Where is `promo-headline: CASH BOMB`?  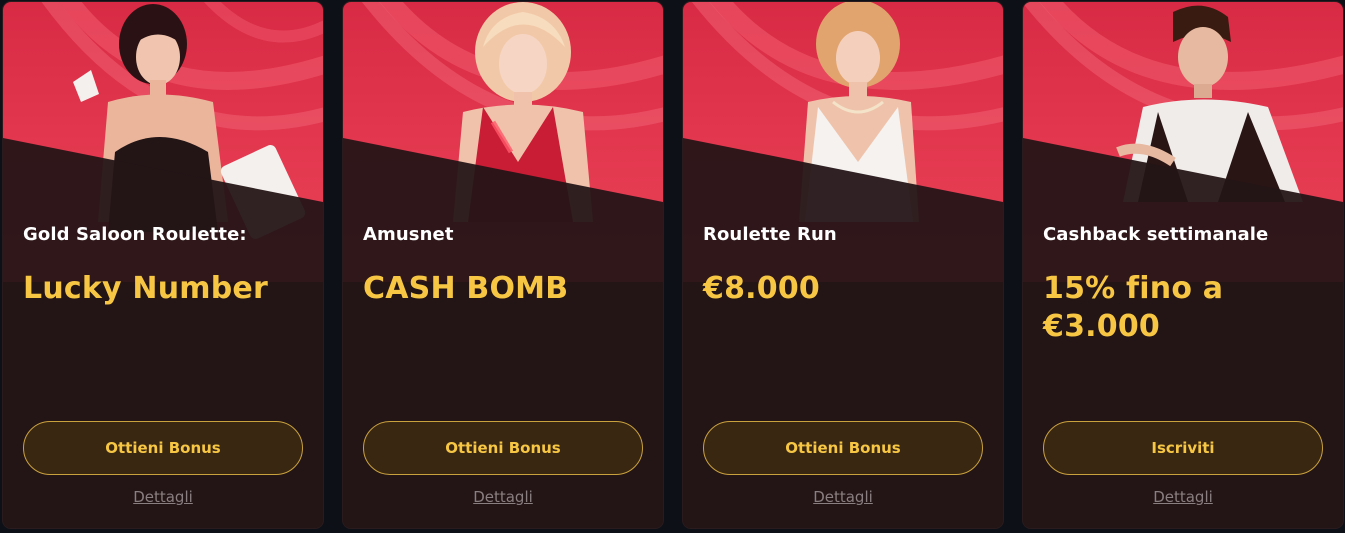
promo-headline: CASH BOMB is located at coordinates (466, 288).